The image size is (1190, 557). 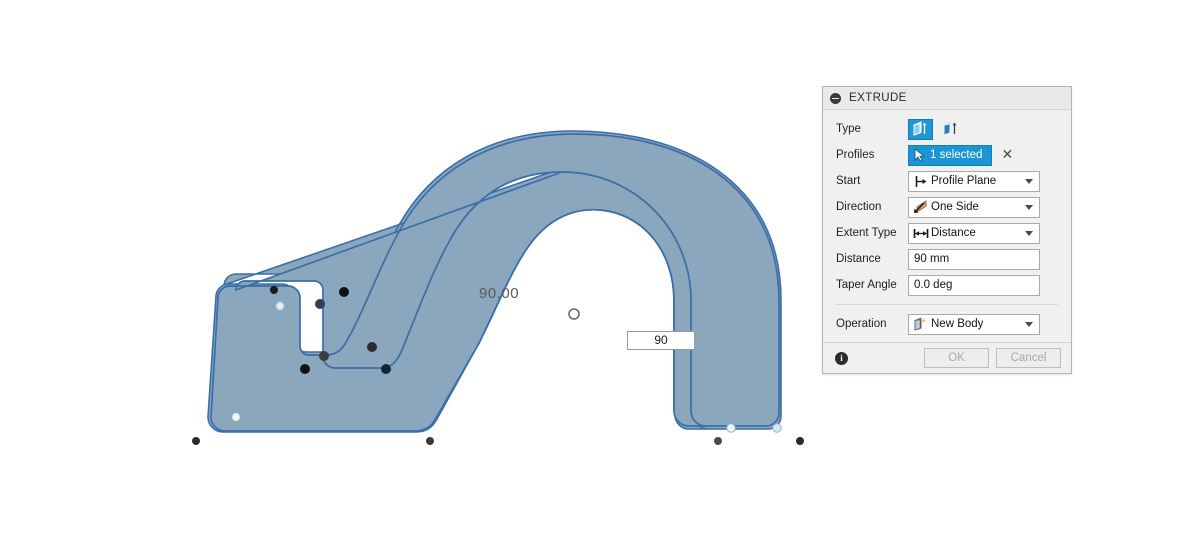 I want to click on extent-type-label: Extent Type, so click(x=866, y=233).